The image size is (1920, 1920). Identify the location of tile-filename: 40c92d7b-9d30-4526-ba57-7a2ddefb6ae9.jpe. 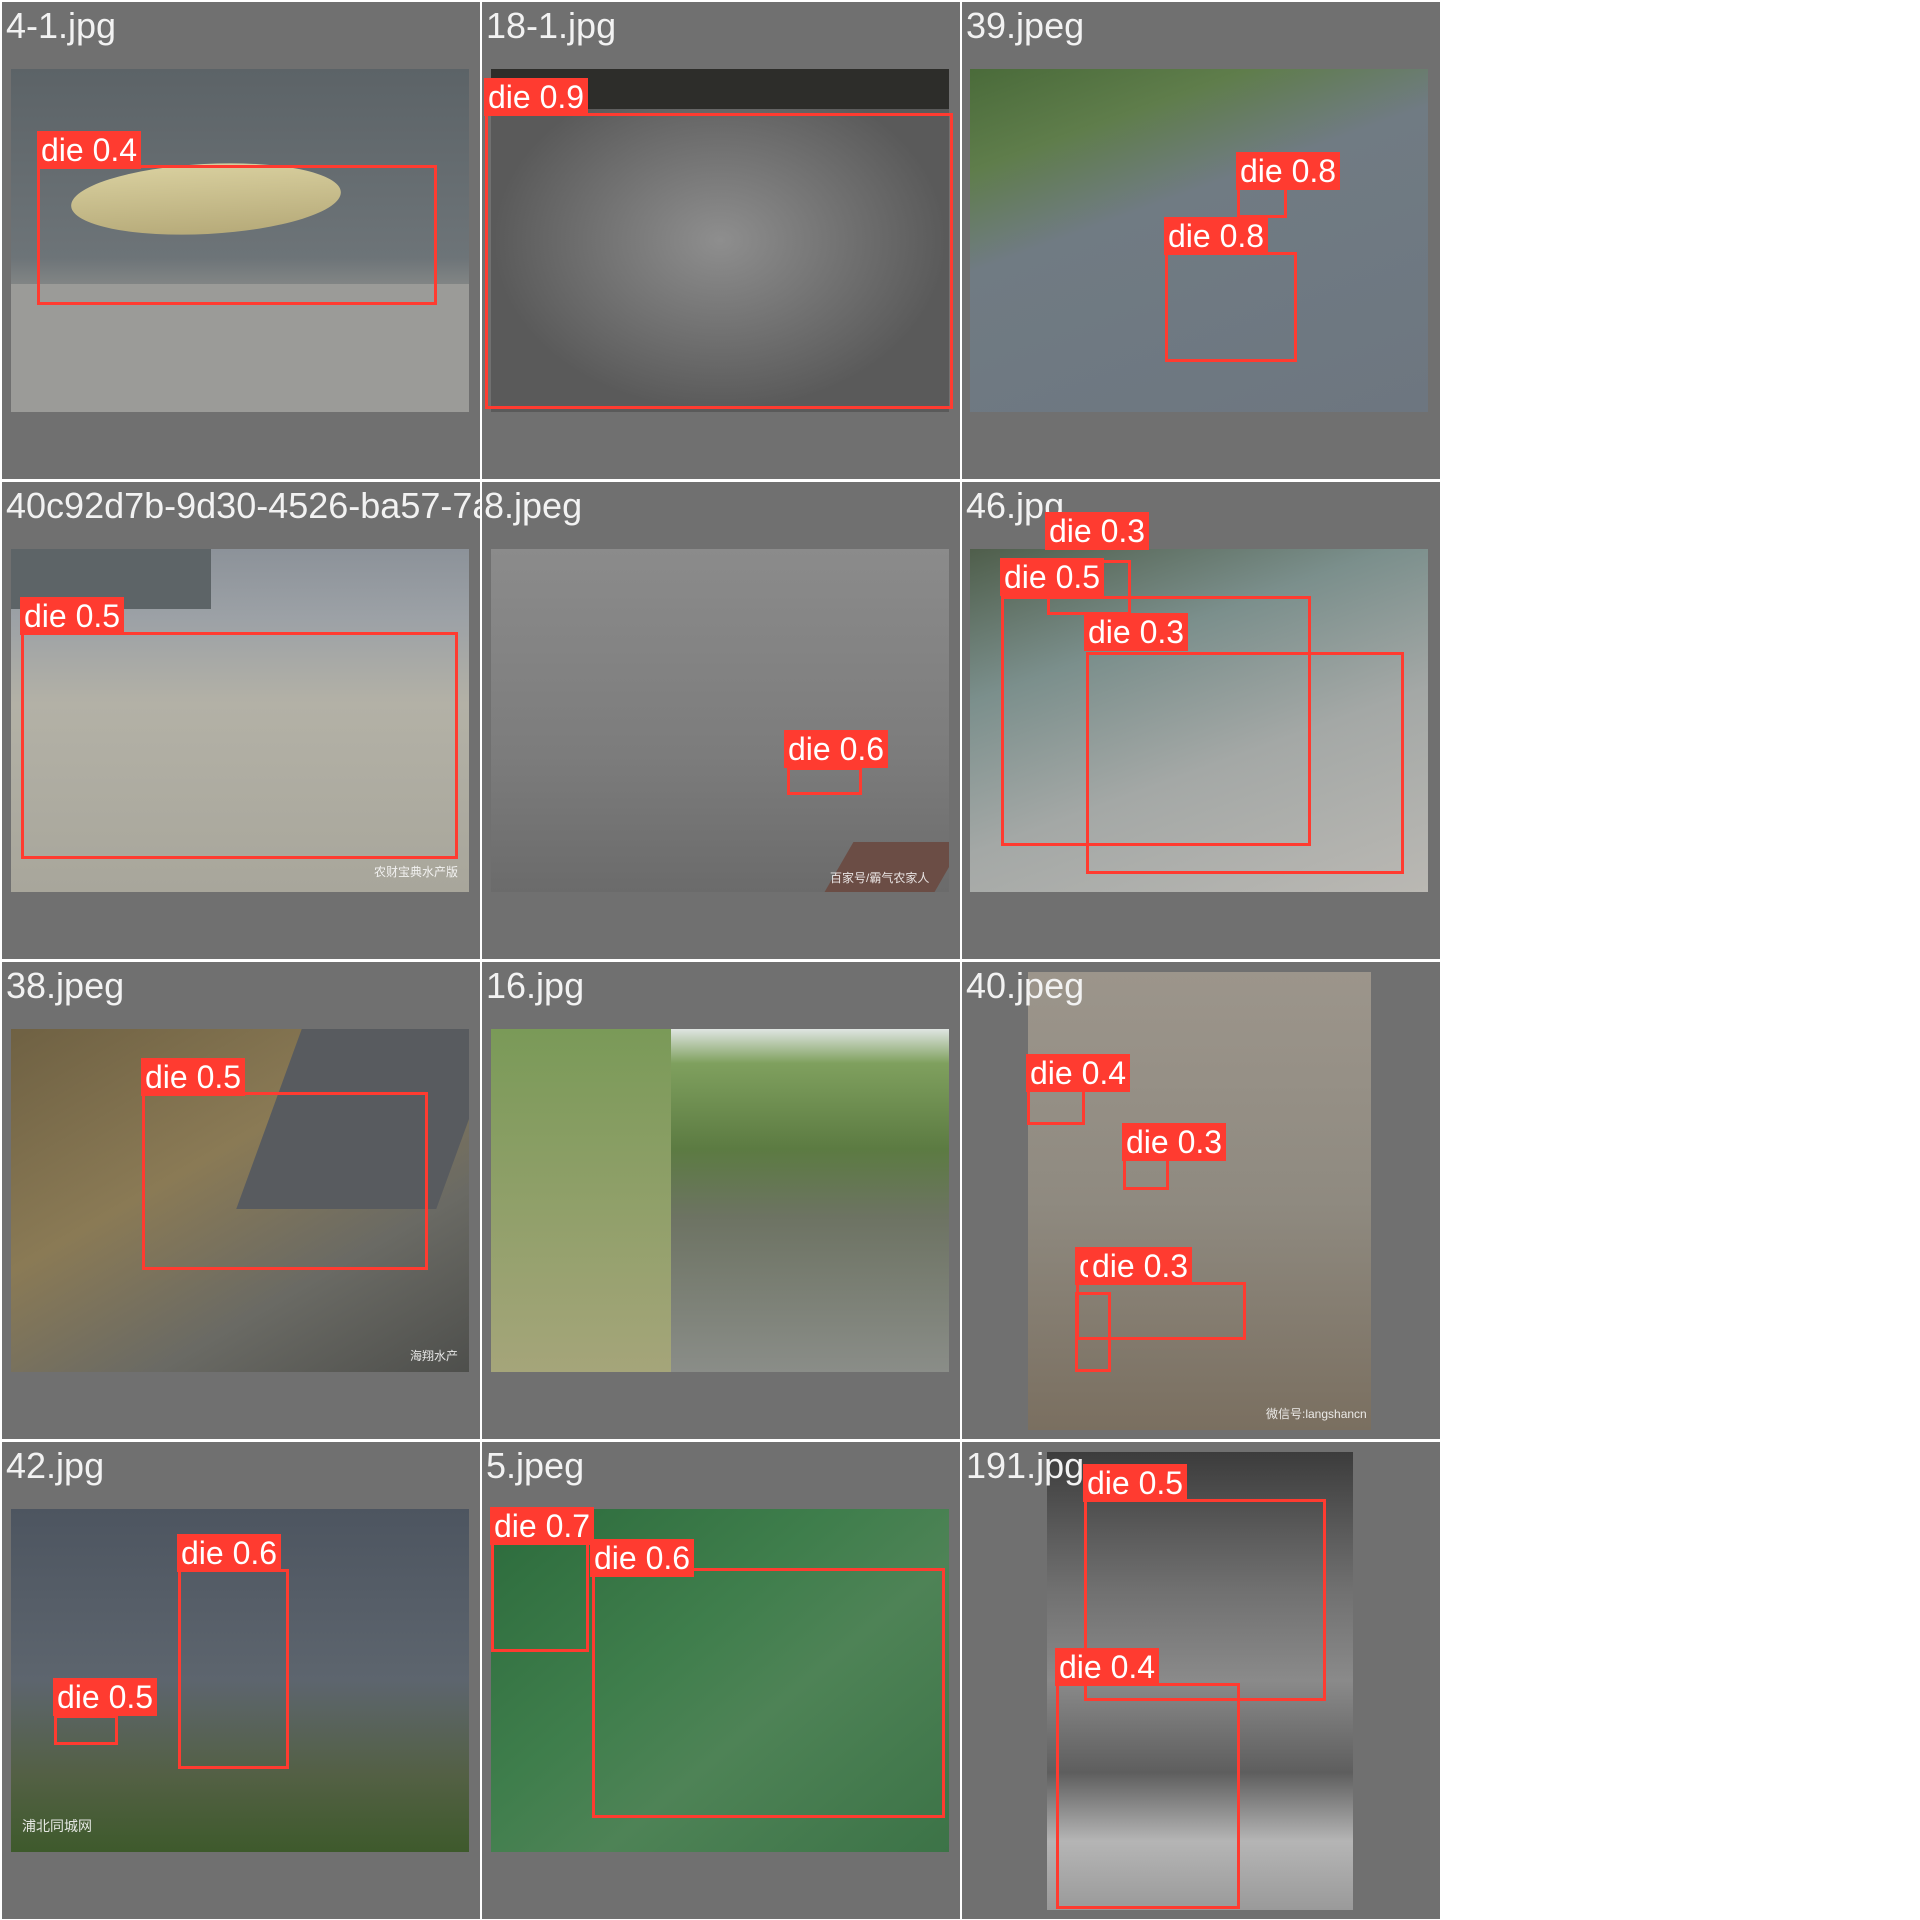
(243, 505).